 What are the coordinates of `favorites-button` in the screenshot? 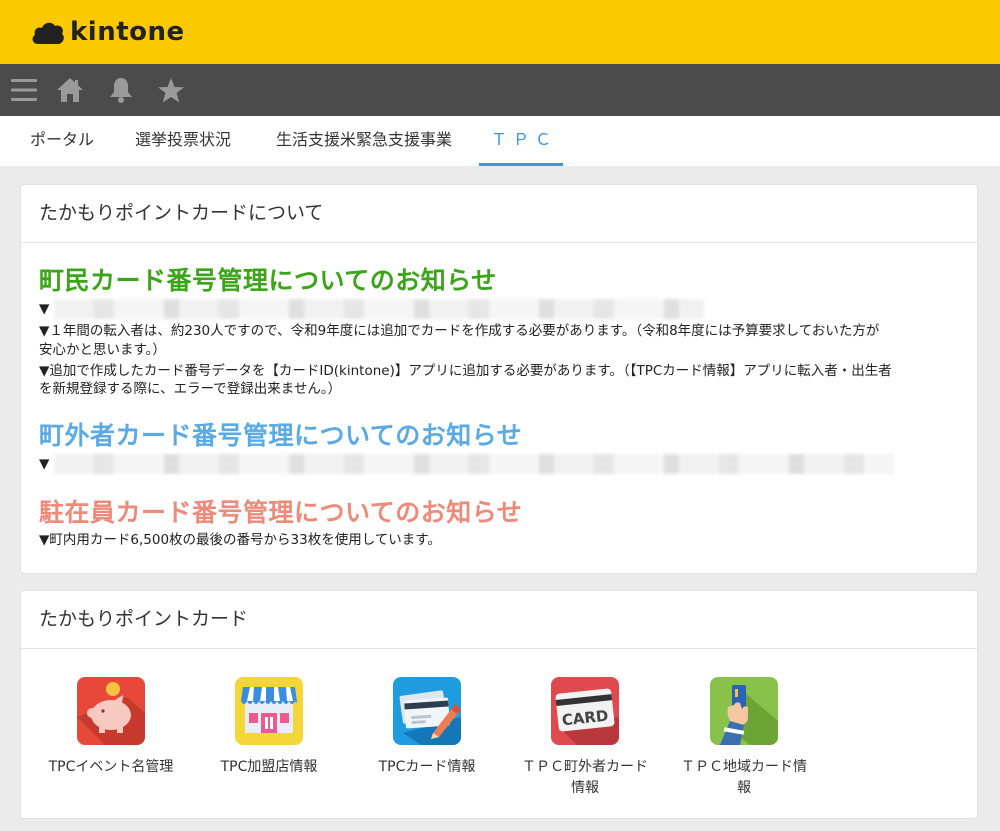 It's located at (171, 90).